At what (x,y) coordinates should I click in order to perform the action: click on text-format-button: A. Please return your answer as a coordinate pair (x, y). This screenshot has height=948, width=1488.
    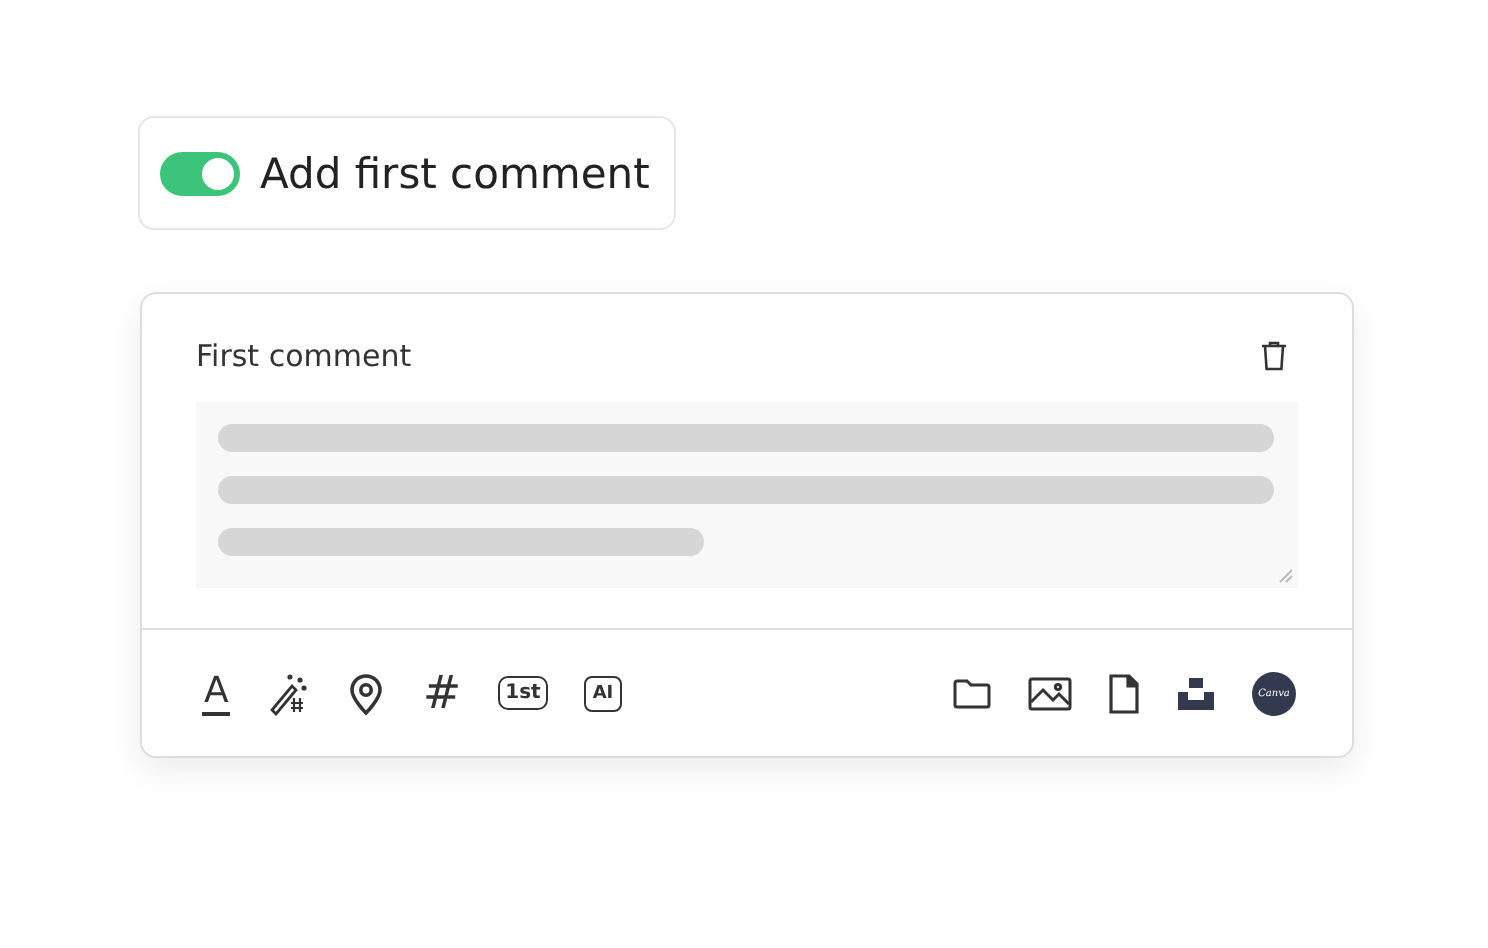
    Looking at the image, I should click on (216, 693).